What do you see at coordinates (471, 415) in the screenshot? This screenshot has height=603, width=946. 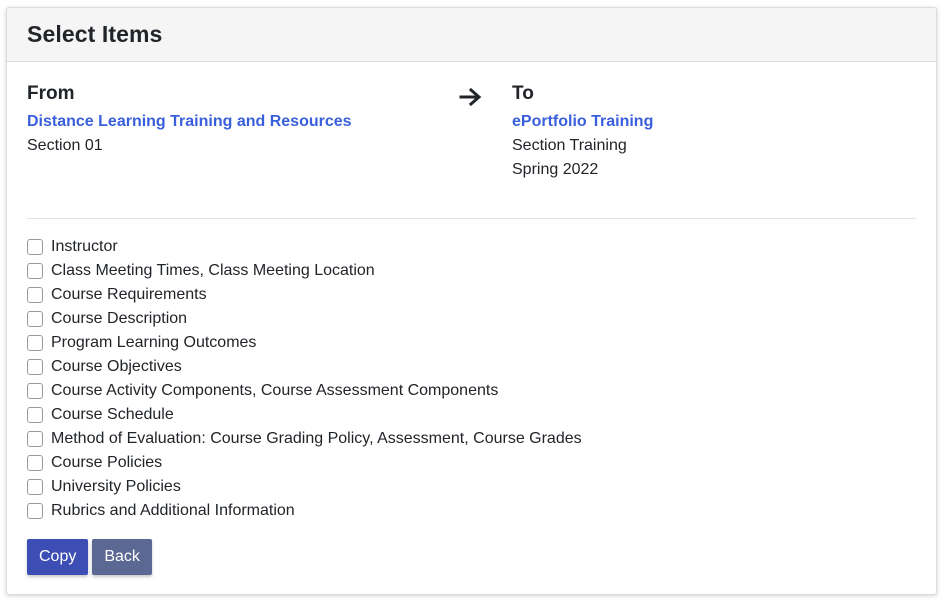 I see `checklist-item: Course Schedule` at bounding box center [471, 415].